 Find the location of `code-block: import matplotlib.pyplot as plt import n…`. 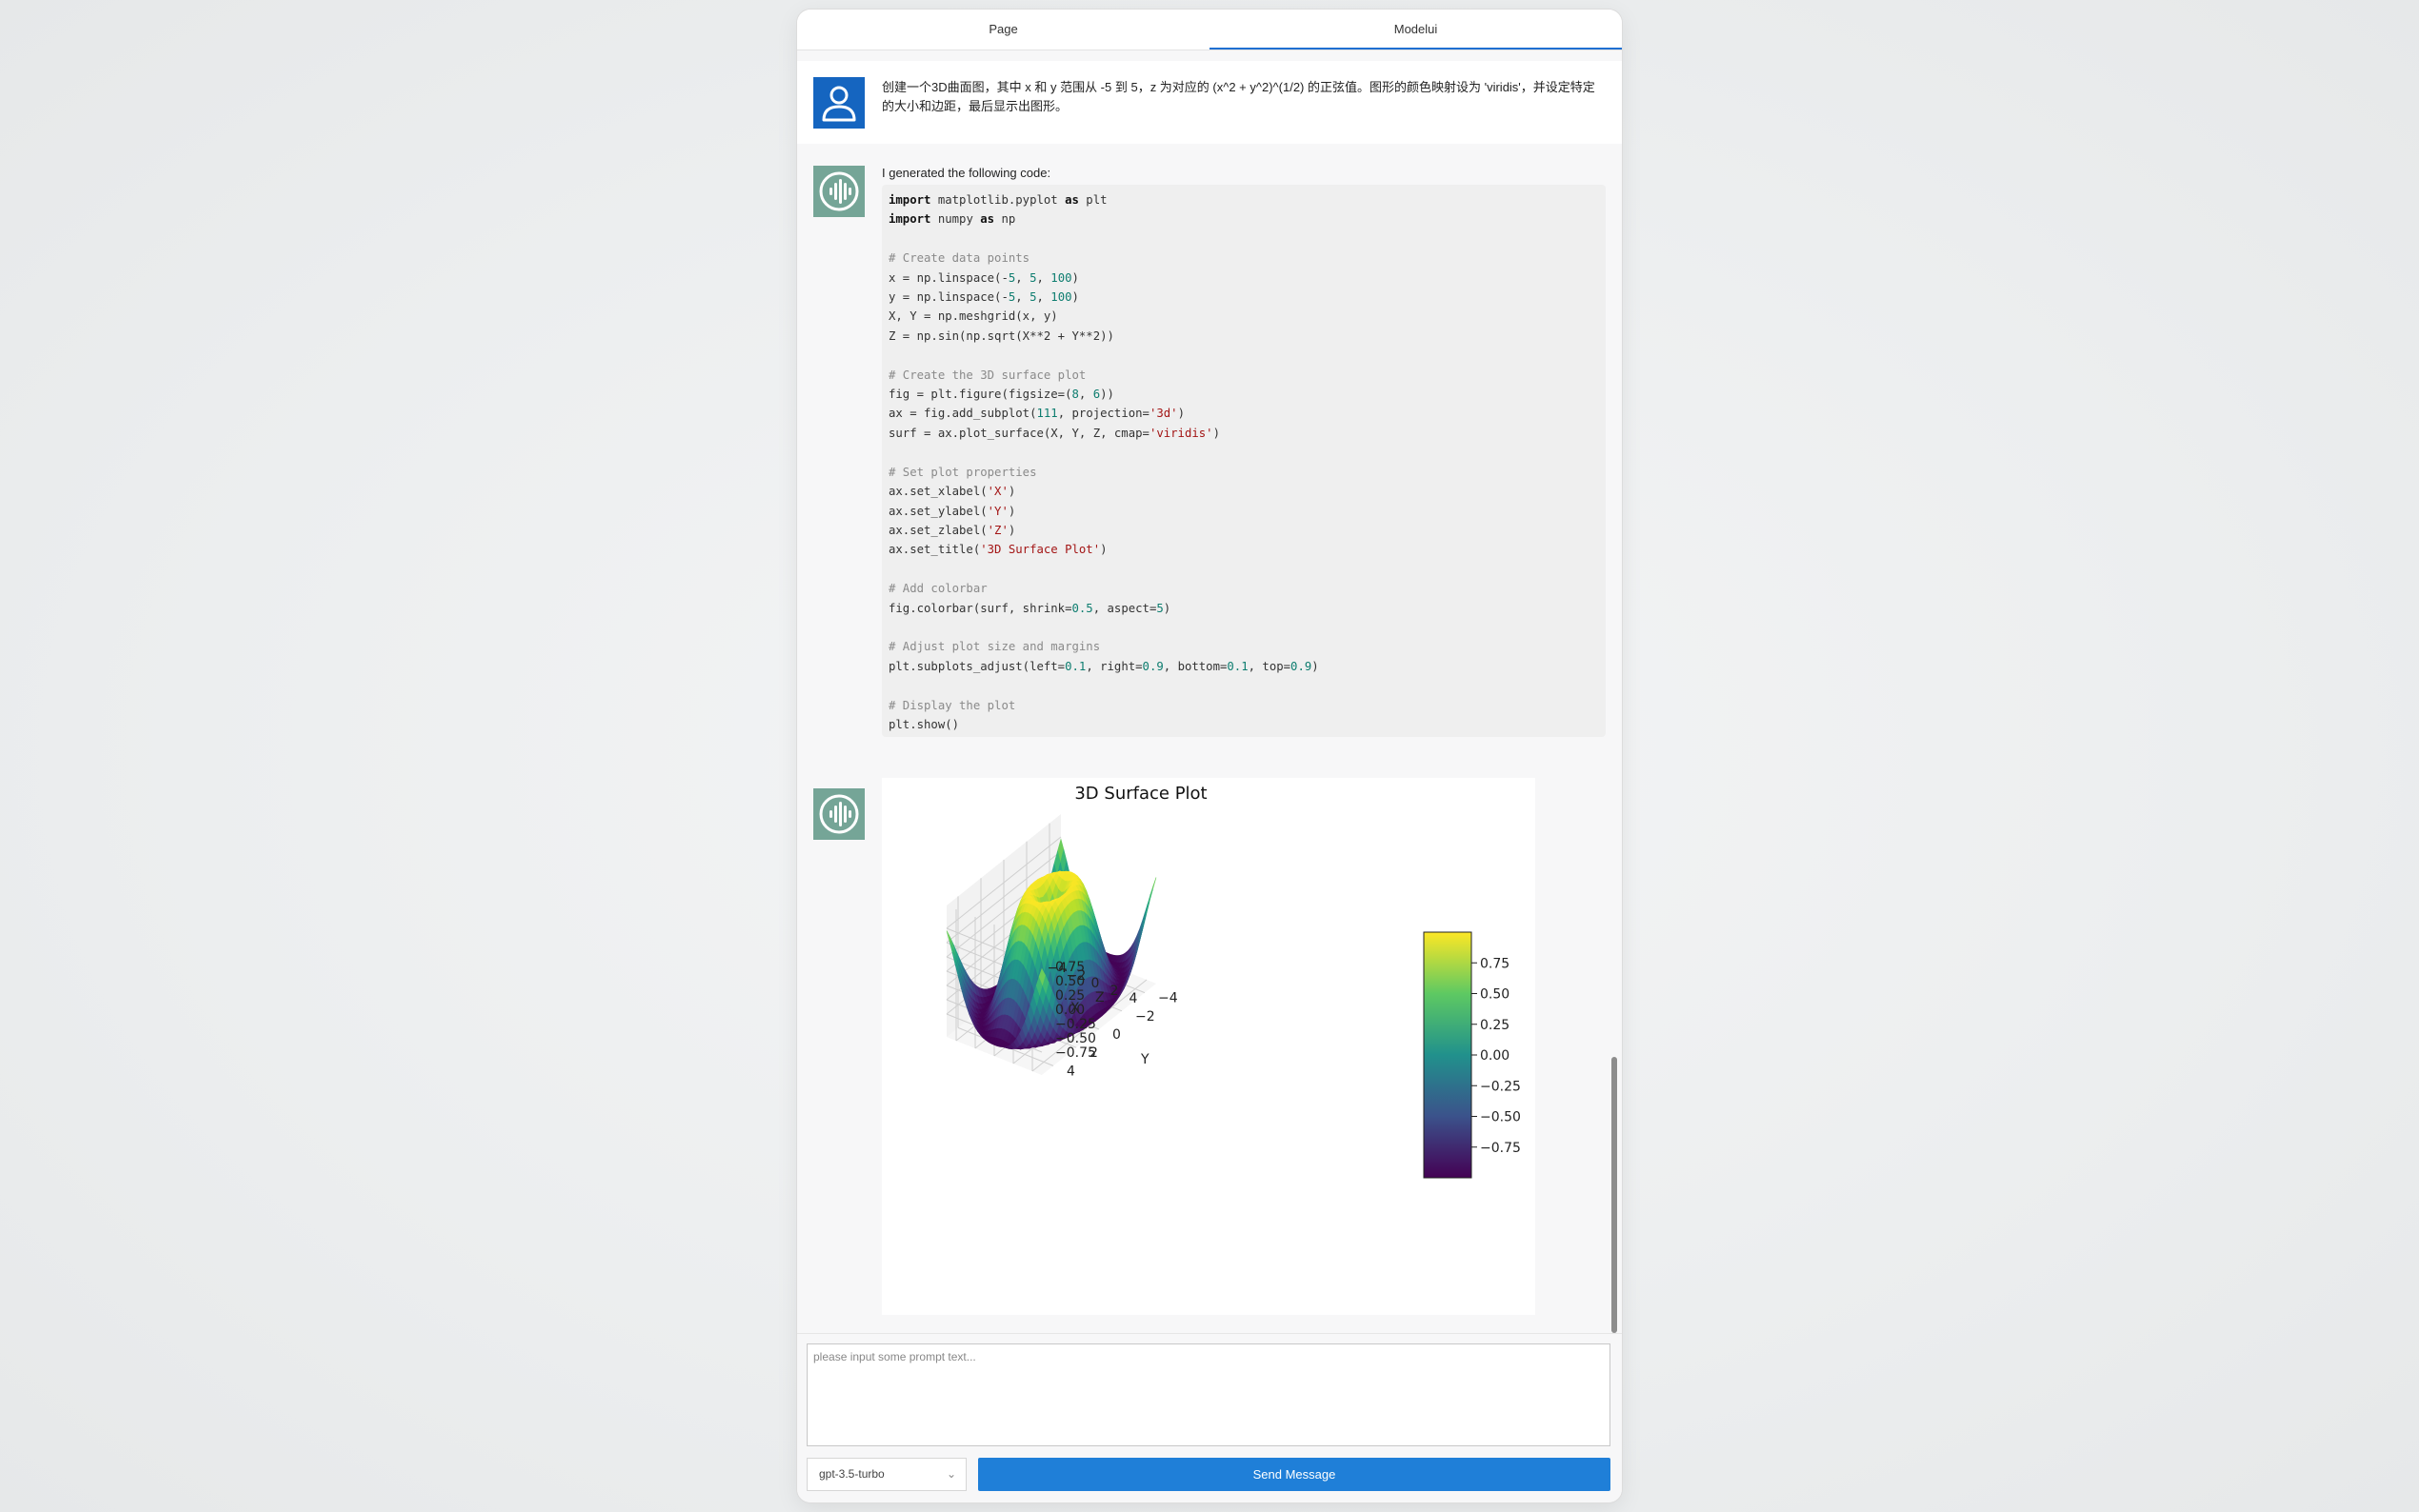

code-block: import matplotlib.pyplot as plt import n… is located at coordinates (1244, 461).